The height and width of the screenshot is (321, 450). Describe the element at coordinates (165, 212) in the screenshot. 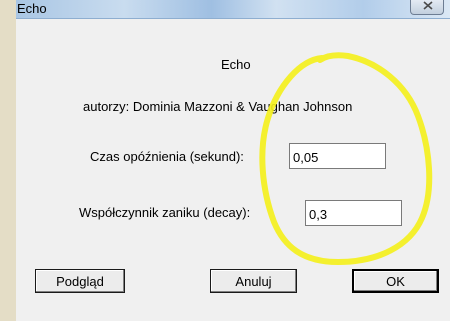

I see `decay-label: Współczynnik zaniku (decay):` at that location.